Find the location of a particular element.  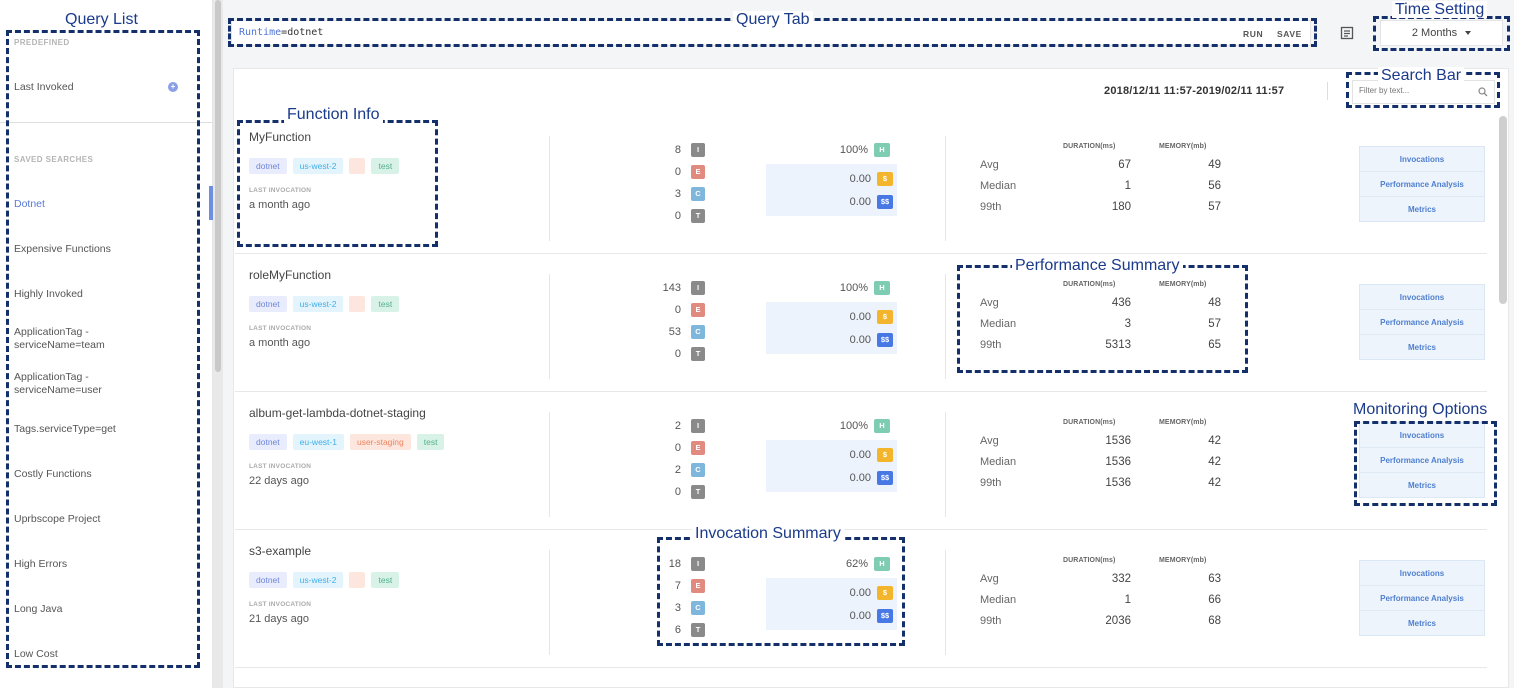

last-invocation-value: a month ago is located at coordinates (280, 343).